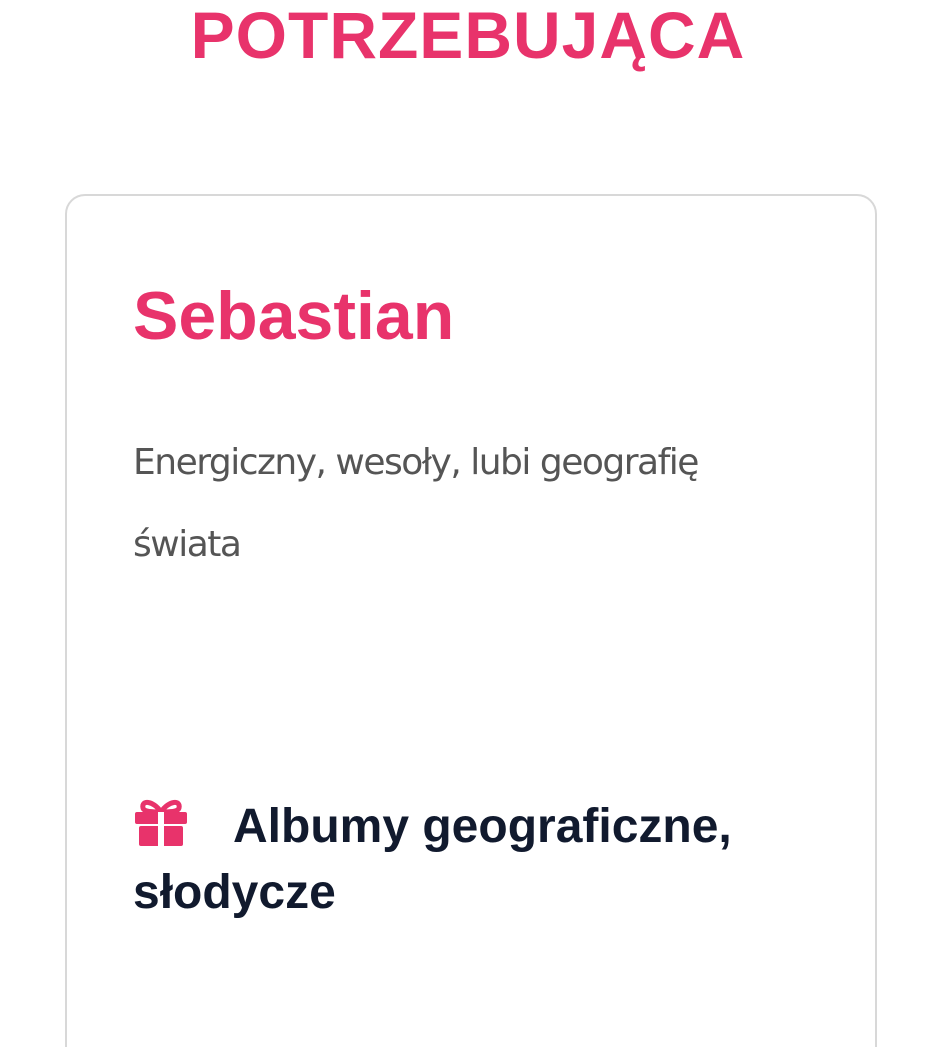 The image size is (936, 1047). I want to click on person-name: Sebastian, so click(294, 316).